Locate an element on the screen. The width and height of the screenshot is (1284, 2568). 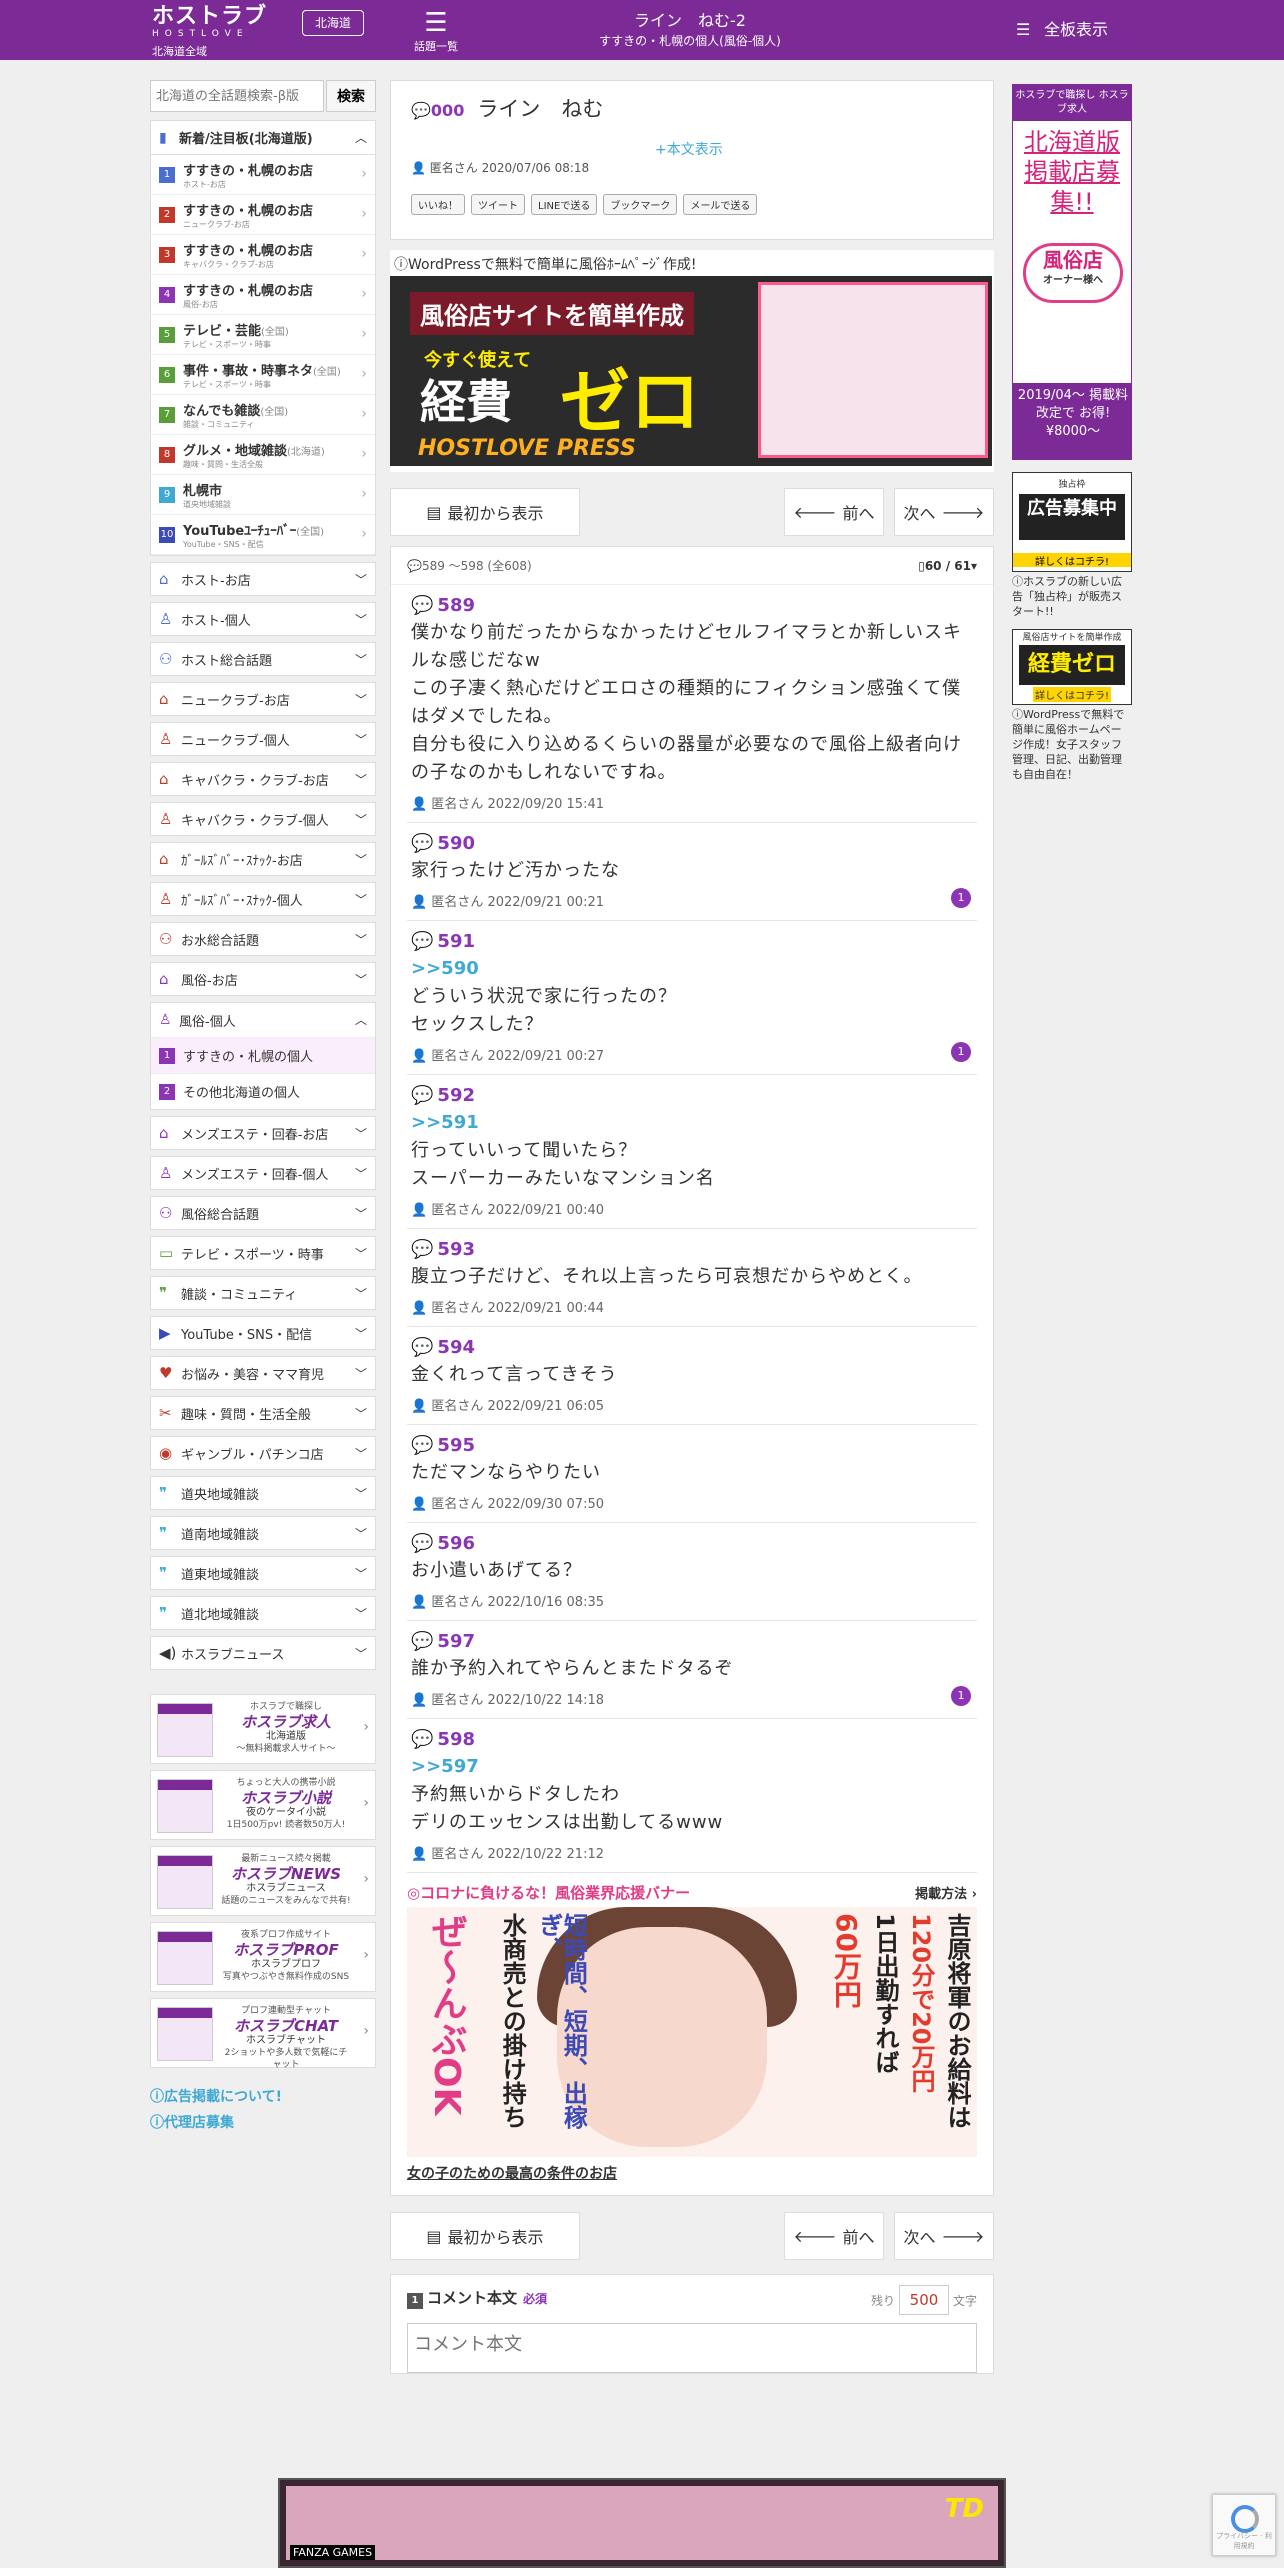
comment-textarea is located at coordinates (692, 2348).